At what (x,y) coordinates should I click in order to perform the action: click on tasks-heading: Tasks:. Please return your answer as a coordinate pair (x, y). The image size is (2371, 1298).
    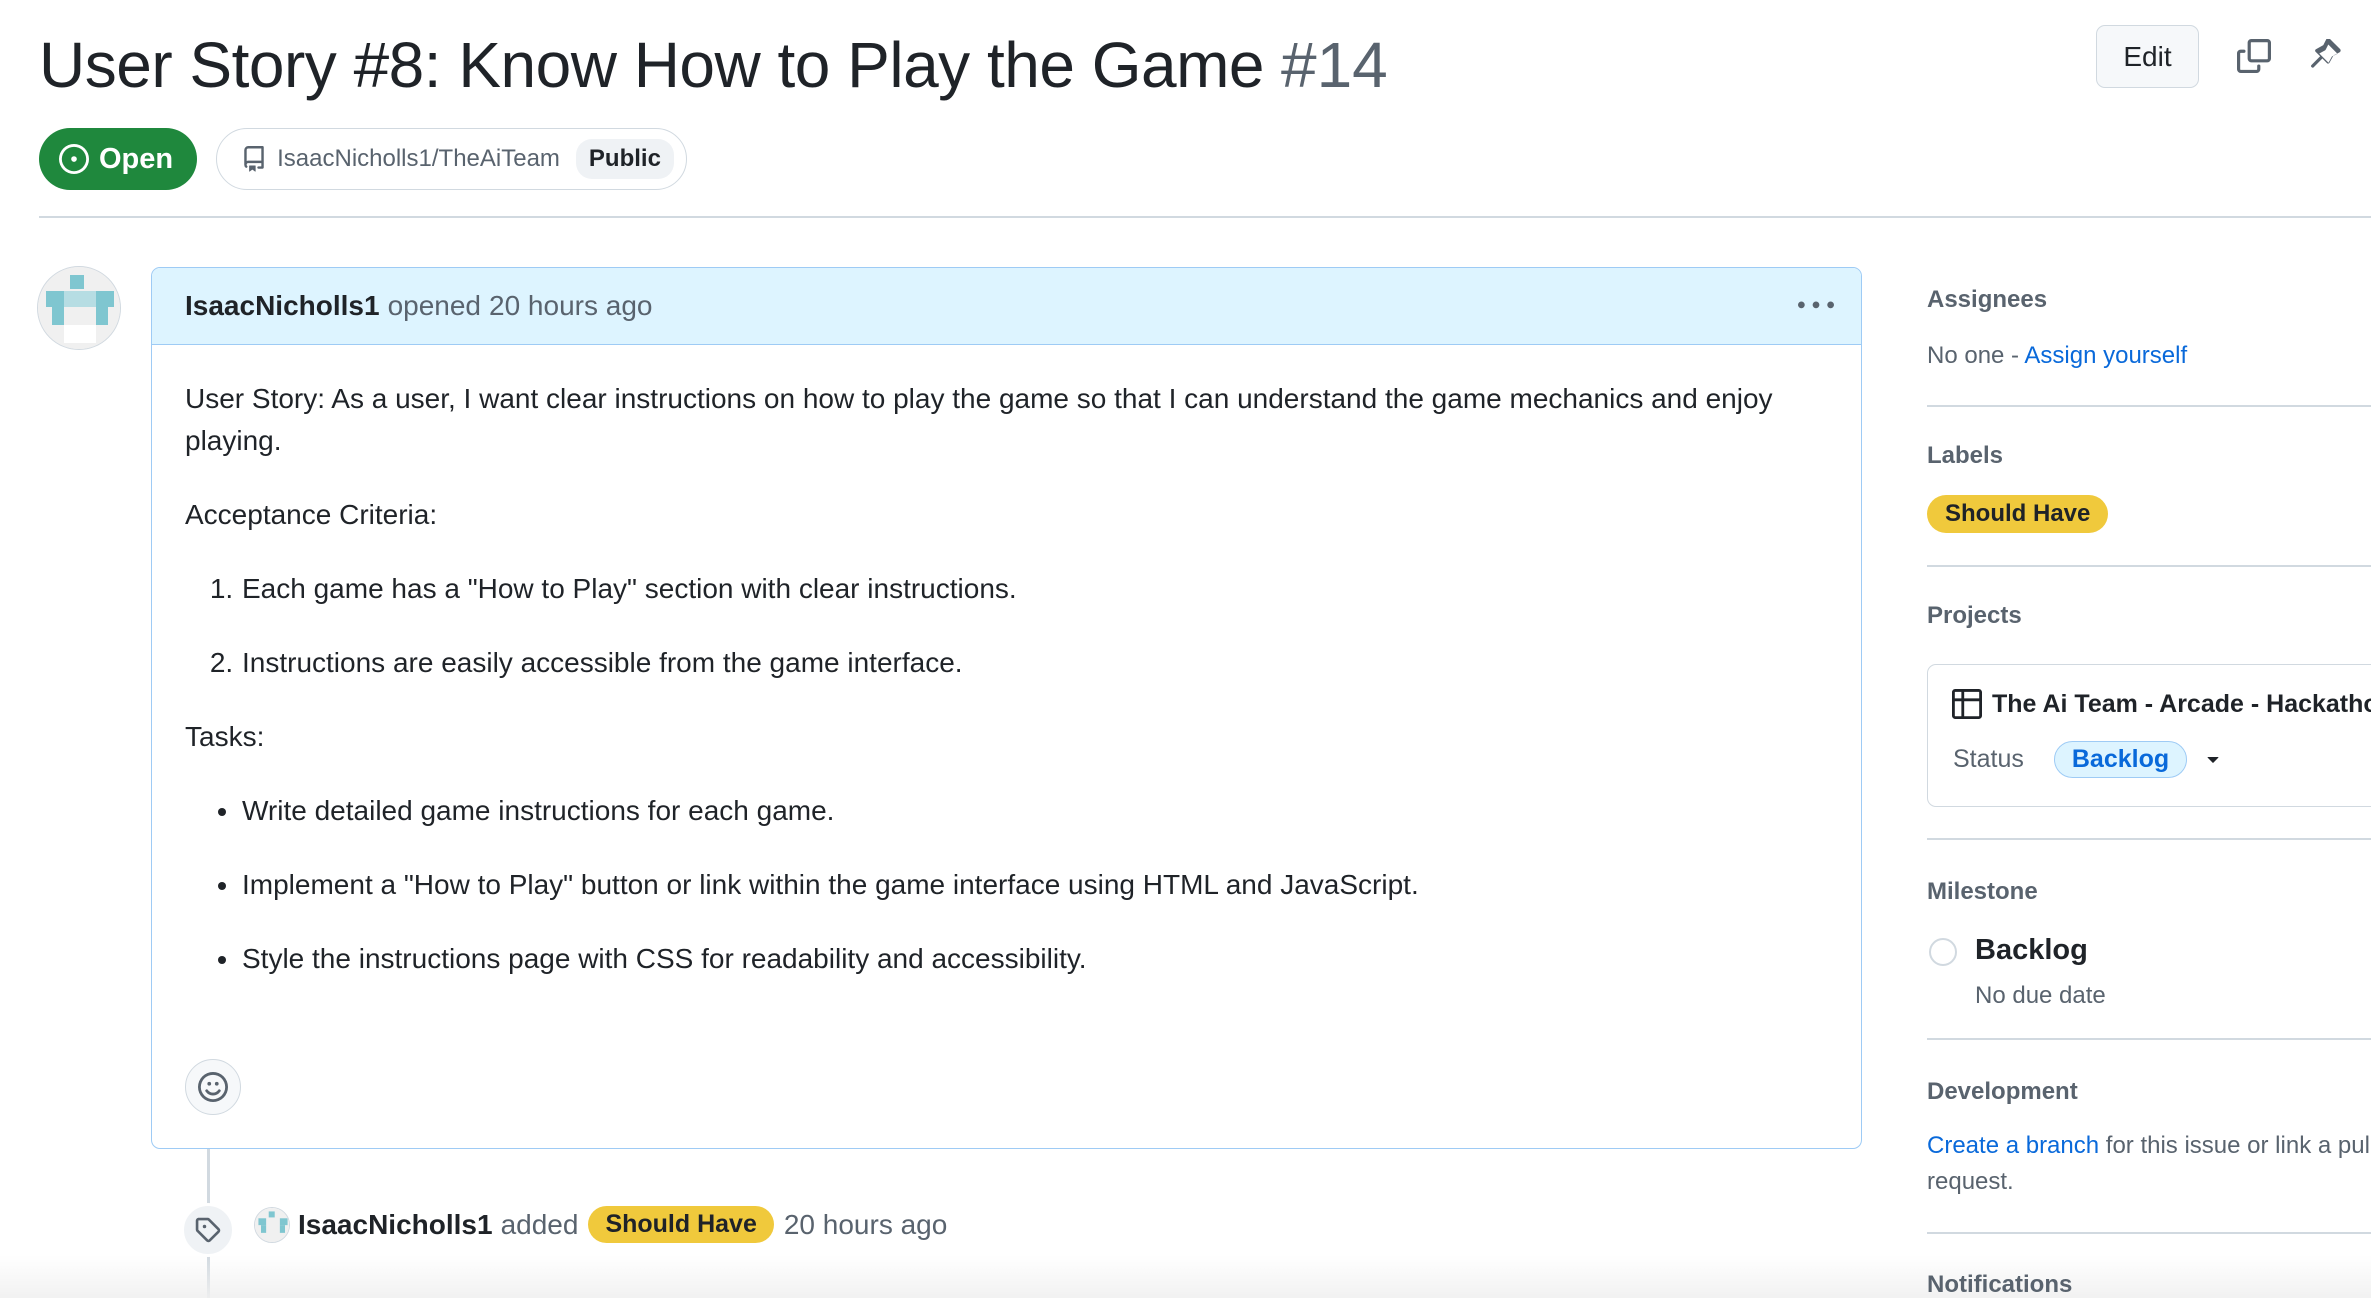
    Looking at the image, I should click on (225, 736).